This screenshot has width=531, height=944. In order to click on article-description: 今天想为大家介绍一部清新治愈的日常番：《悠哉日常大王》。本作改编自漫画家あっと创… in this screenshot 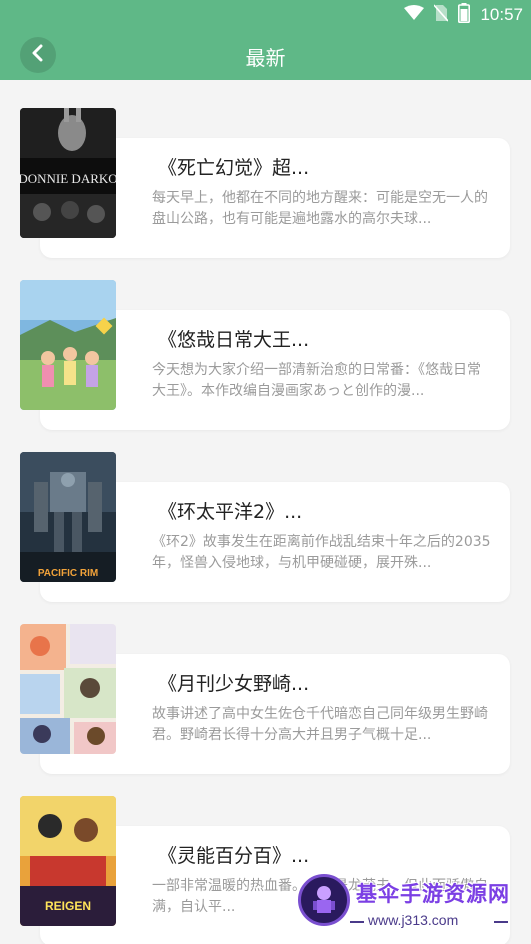, I will do `click(316, 380)`.